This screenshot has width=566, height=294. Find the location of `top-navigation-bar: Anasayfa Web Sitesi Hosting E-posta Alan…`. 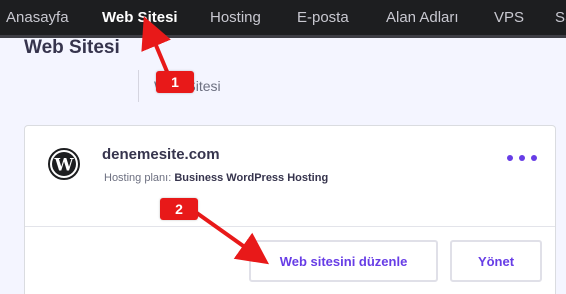

top-navigation-bar: Anasayfa Web Sitesi Hosting E-posta Alan… is located at coordinates (283, 19).